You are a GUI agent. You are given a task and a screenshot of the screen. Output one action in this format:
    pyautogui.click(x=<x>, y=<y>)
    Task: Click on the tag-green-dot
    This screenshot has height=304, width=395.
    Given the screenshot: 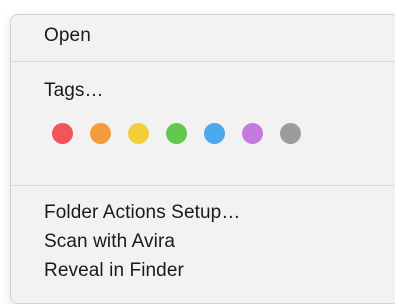 What is the action you would take?
    pyautogui.click(x=176, y=133)
    